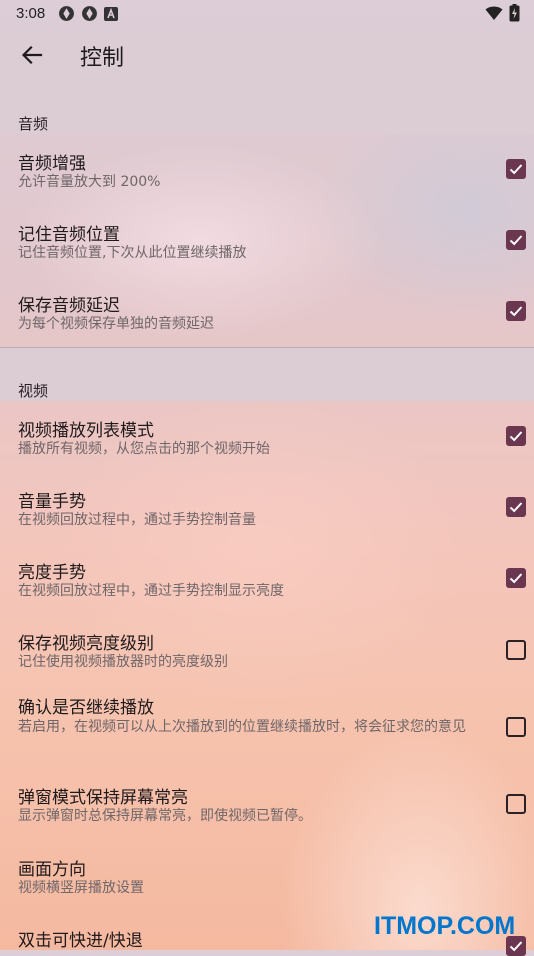  Describe the element at coordinates (165, 816) in the screenshot. I see `setting-subtitle: 显示弹窗时总保持屏幕常亮，即使视频已暂停。` at that location.